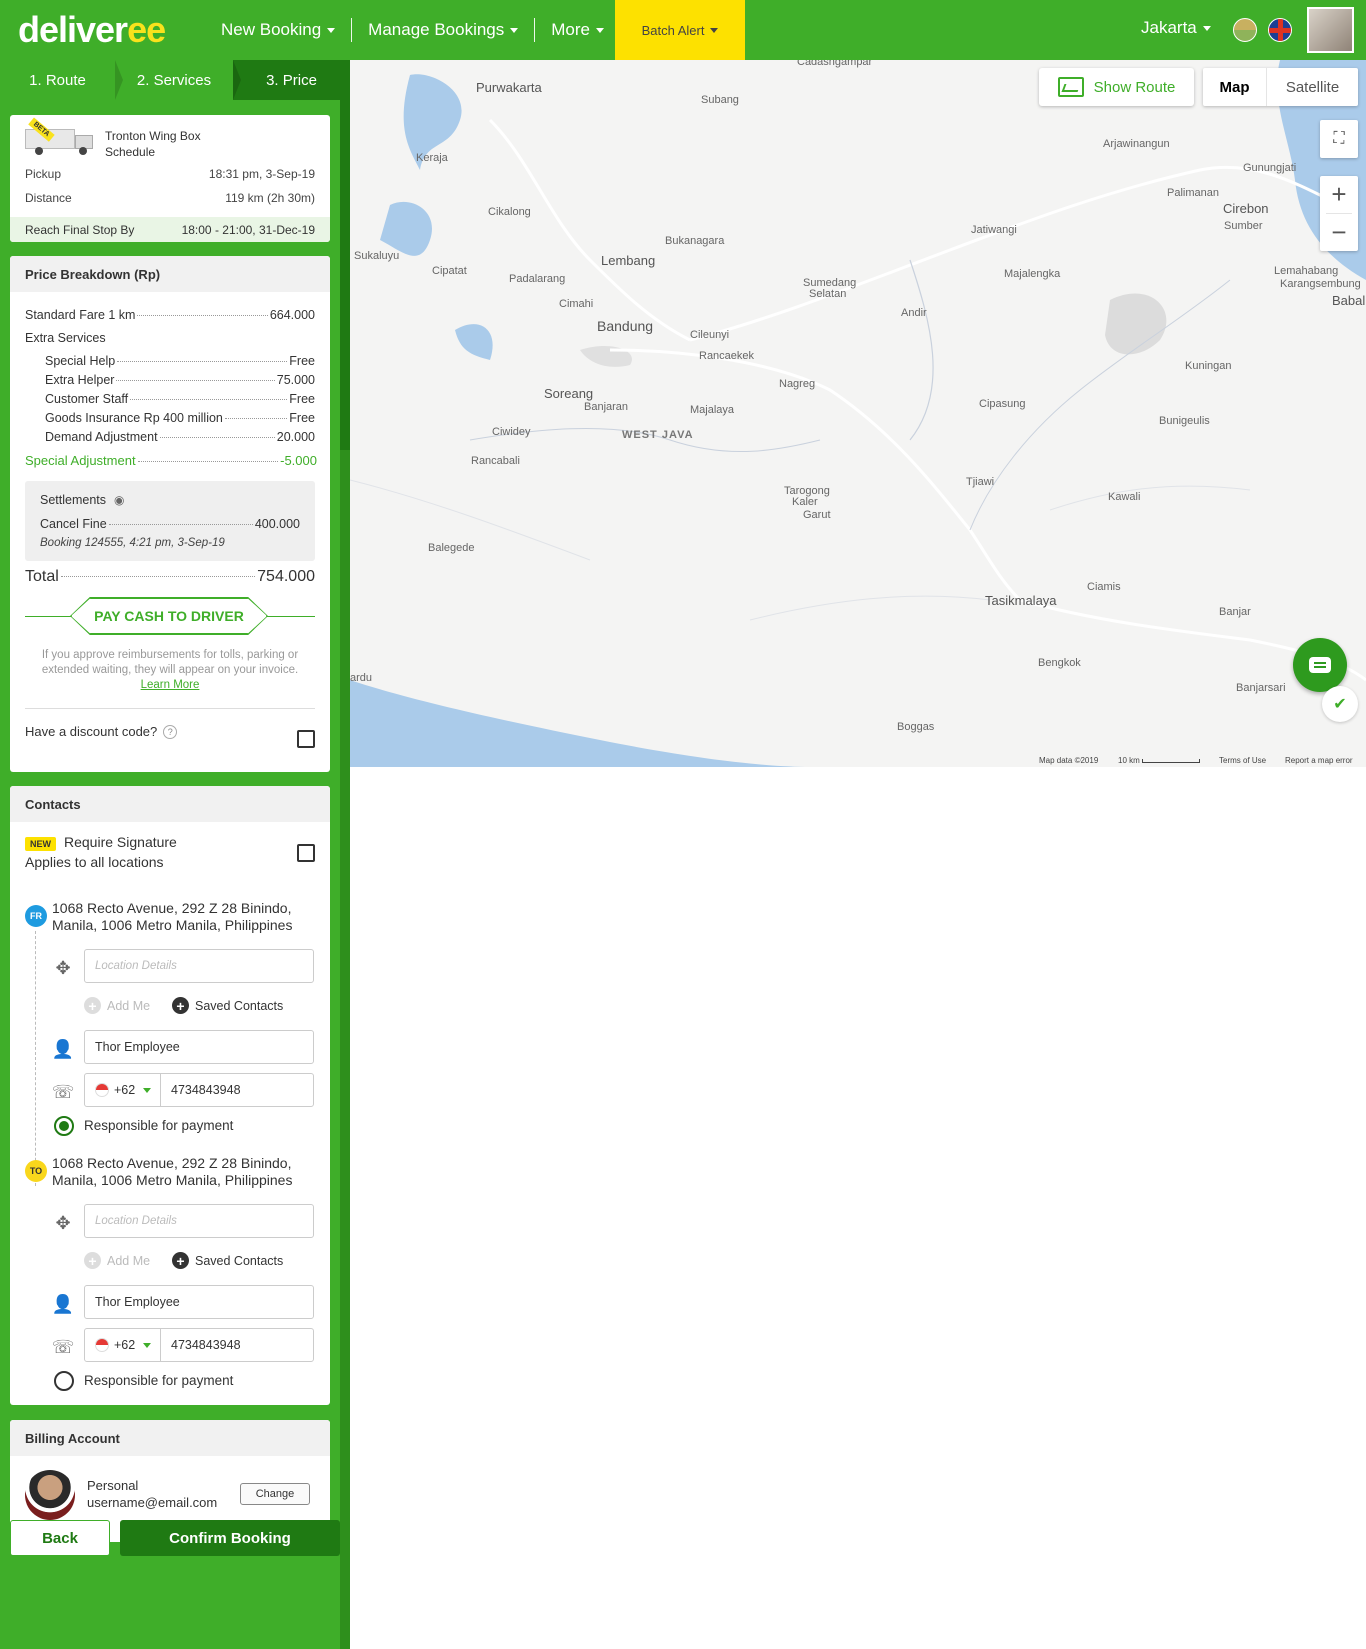  Describe the element at coordinates (406, 228) in the screenshot. I see `reservoir-water` at that location.